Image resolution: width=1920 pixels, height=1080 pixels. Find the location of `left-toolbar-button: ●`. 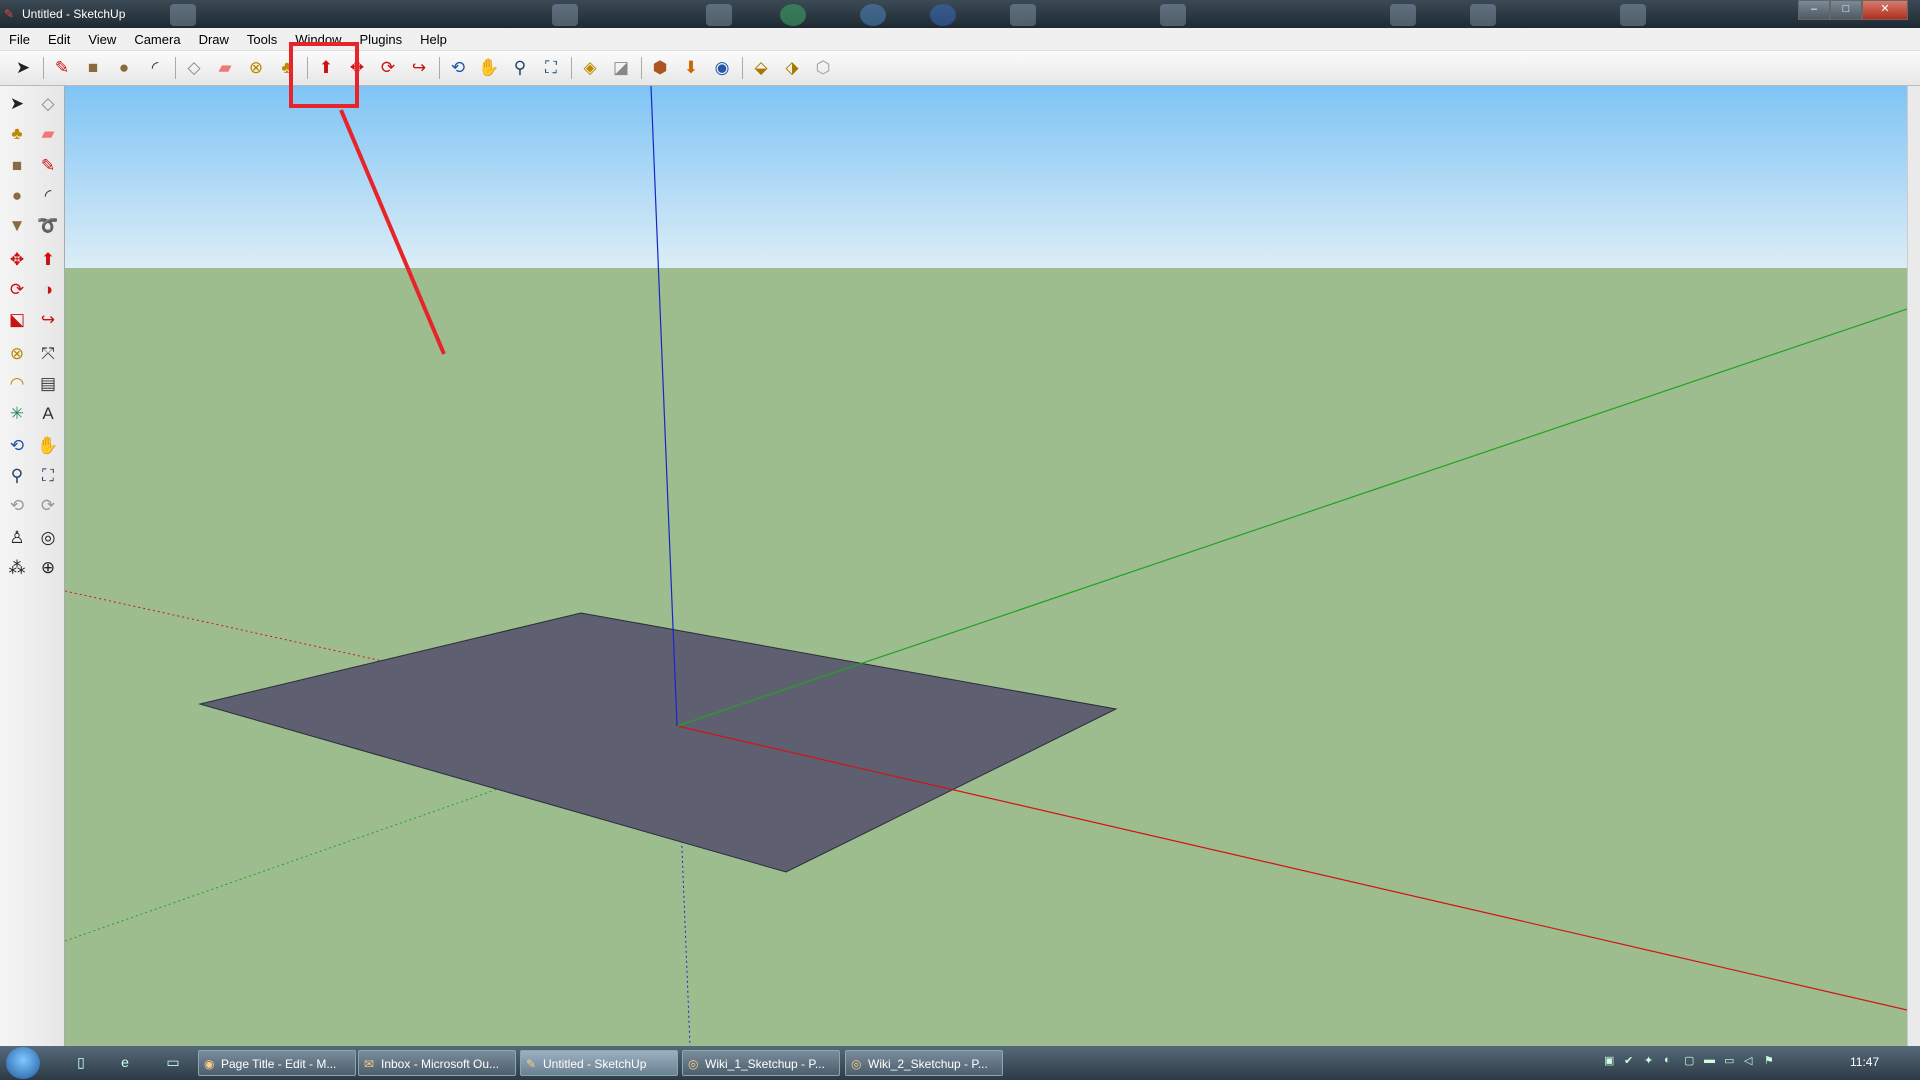

left-toolbar-button: ● is located at coordinates (17, 196).